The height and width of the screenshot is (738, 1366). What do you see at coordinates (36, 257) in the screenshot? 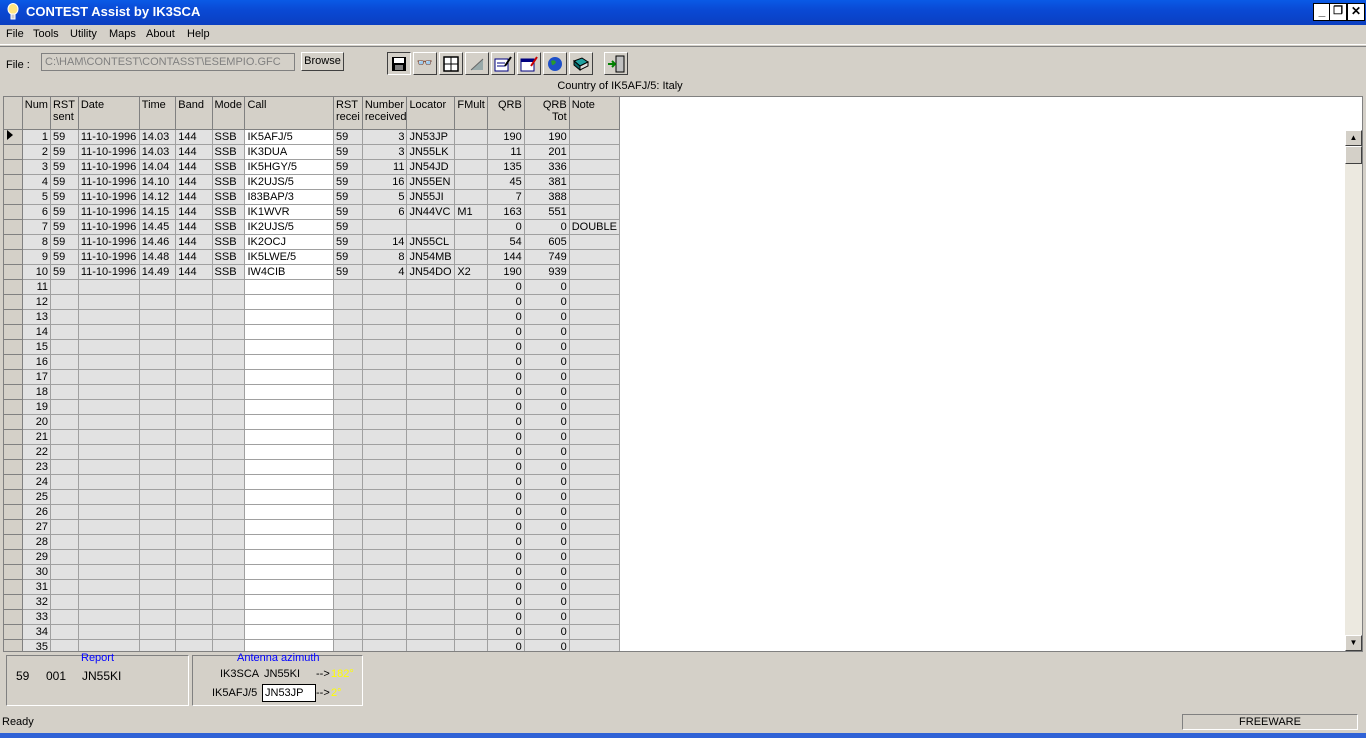
I see `cell-num: 9` at bounding box center [36, 257].